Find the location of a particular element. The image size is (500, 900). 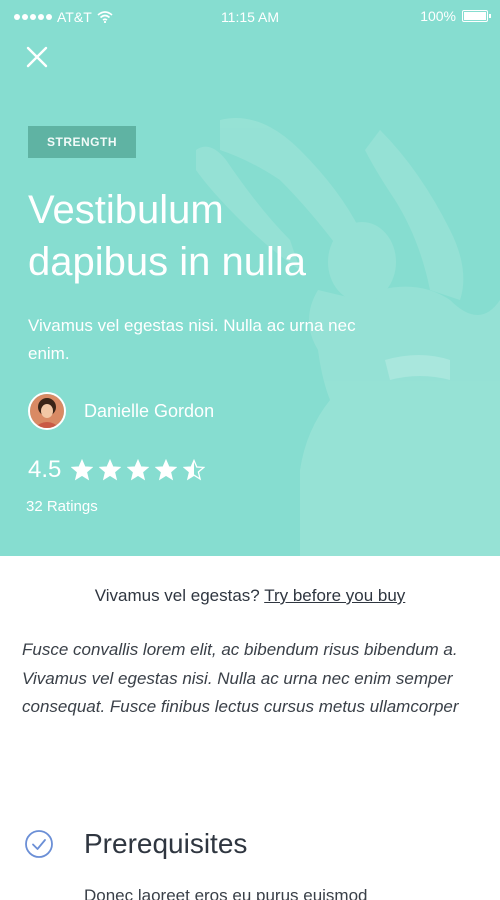

try-before-buy-link: Try before you buy is located at coordinates (334, 595).